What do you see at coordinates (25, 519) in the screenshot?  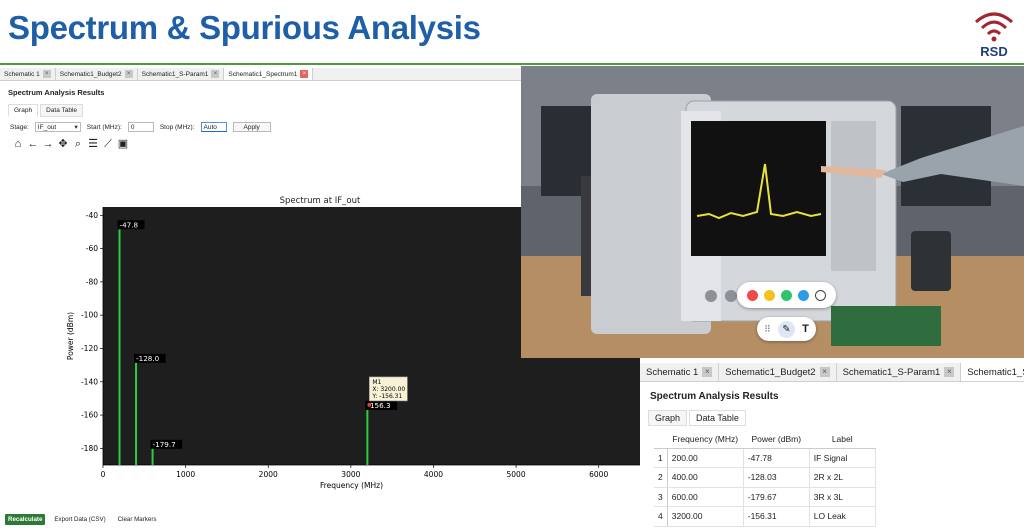 I see `recalculate-button: Recalculate` at bounding box center [25, 519].